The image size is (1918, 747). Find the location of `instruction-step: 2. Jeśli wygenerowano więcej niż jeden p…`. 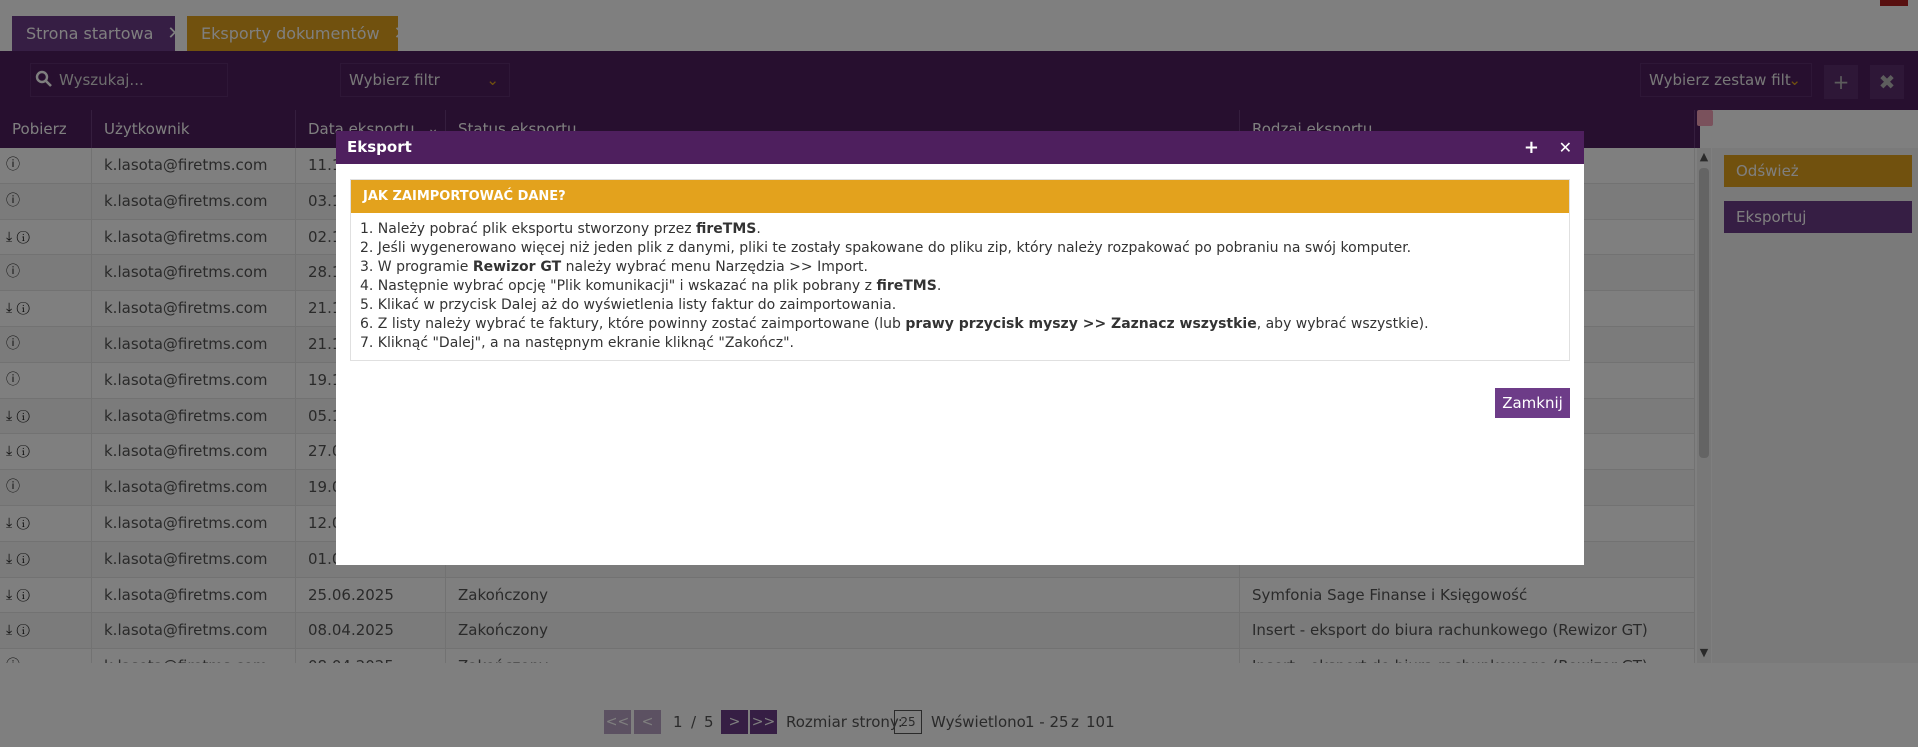

instruction-step: 2. Jeśli wygenerowano więcej niż jeden p… is located at coordinates (964, 248).